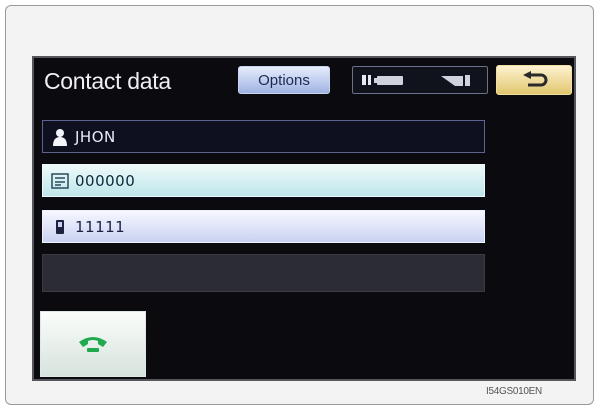  I want to click on call-handset-icon, so click(93, 344).